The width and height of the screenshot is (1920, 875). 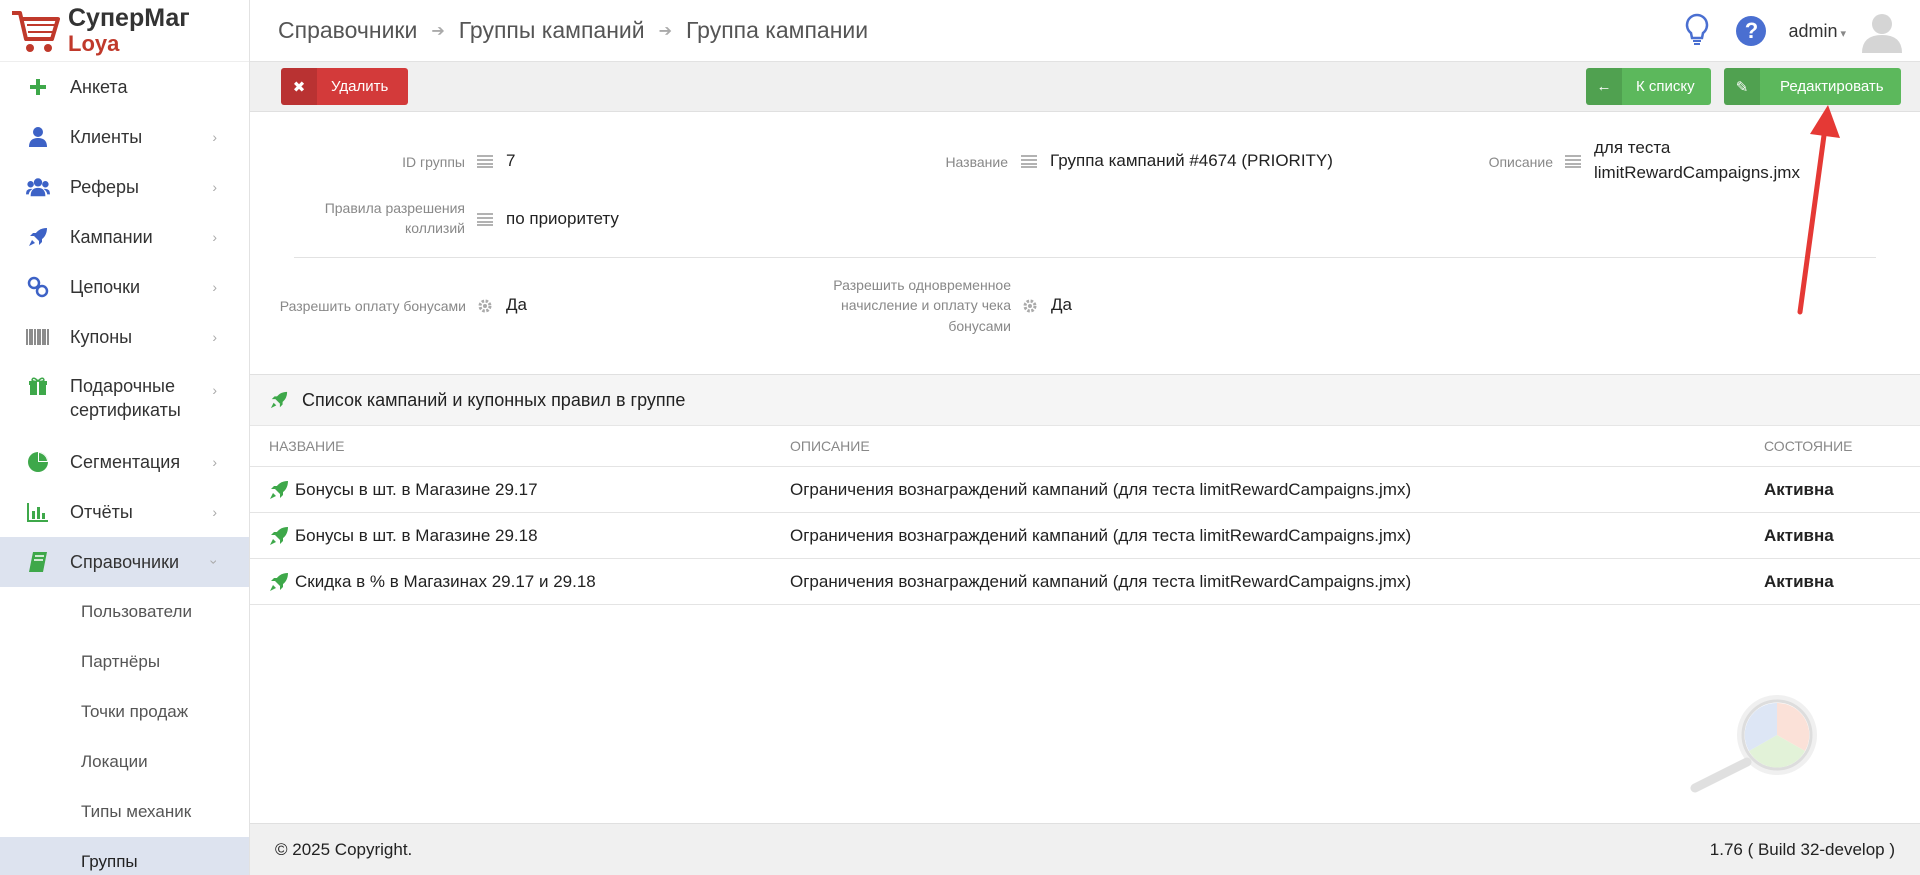 I want to click on sidebar-item-chains: Цепочки ›, so click(x=124, y=287).